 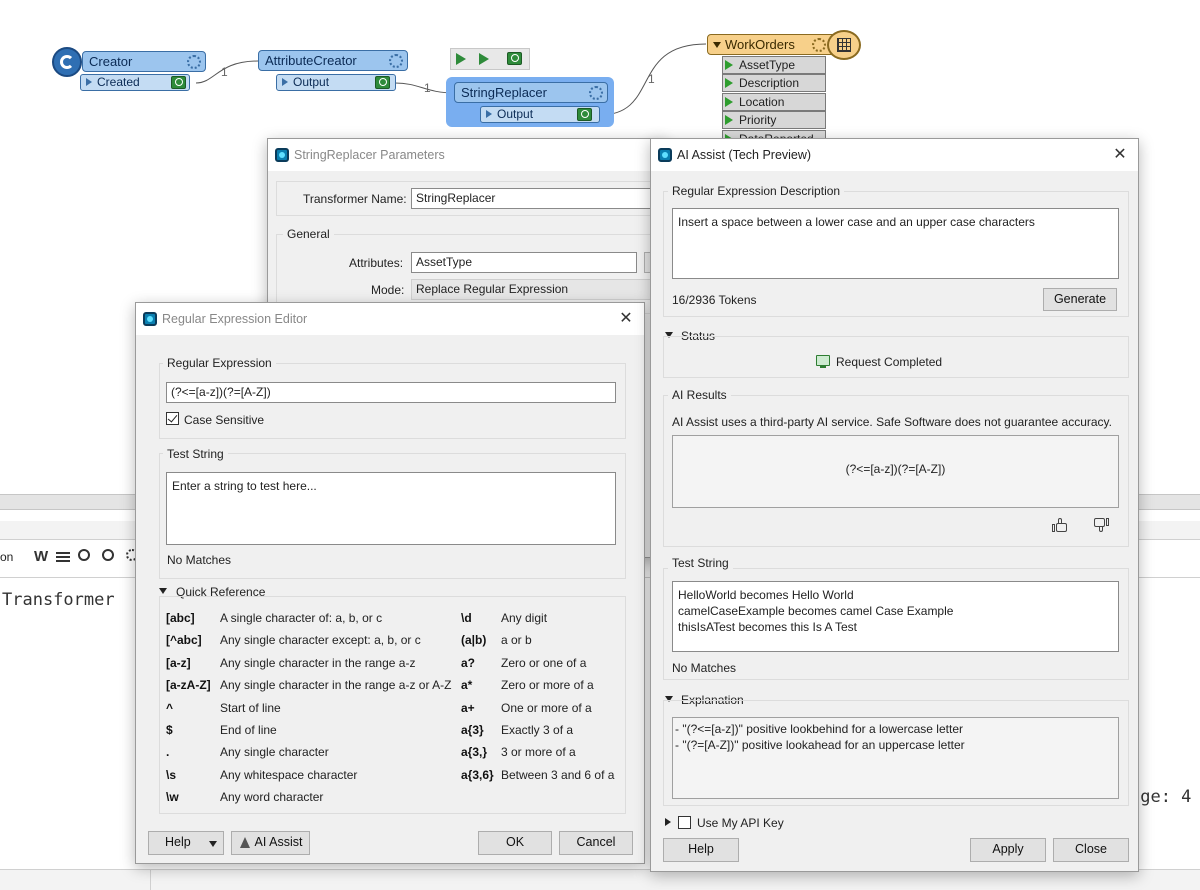 I want to click on workorders-title: WorkOrders, so click(x=777, y=44).